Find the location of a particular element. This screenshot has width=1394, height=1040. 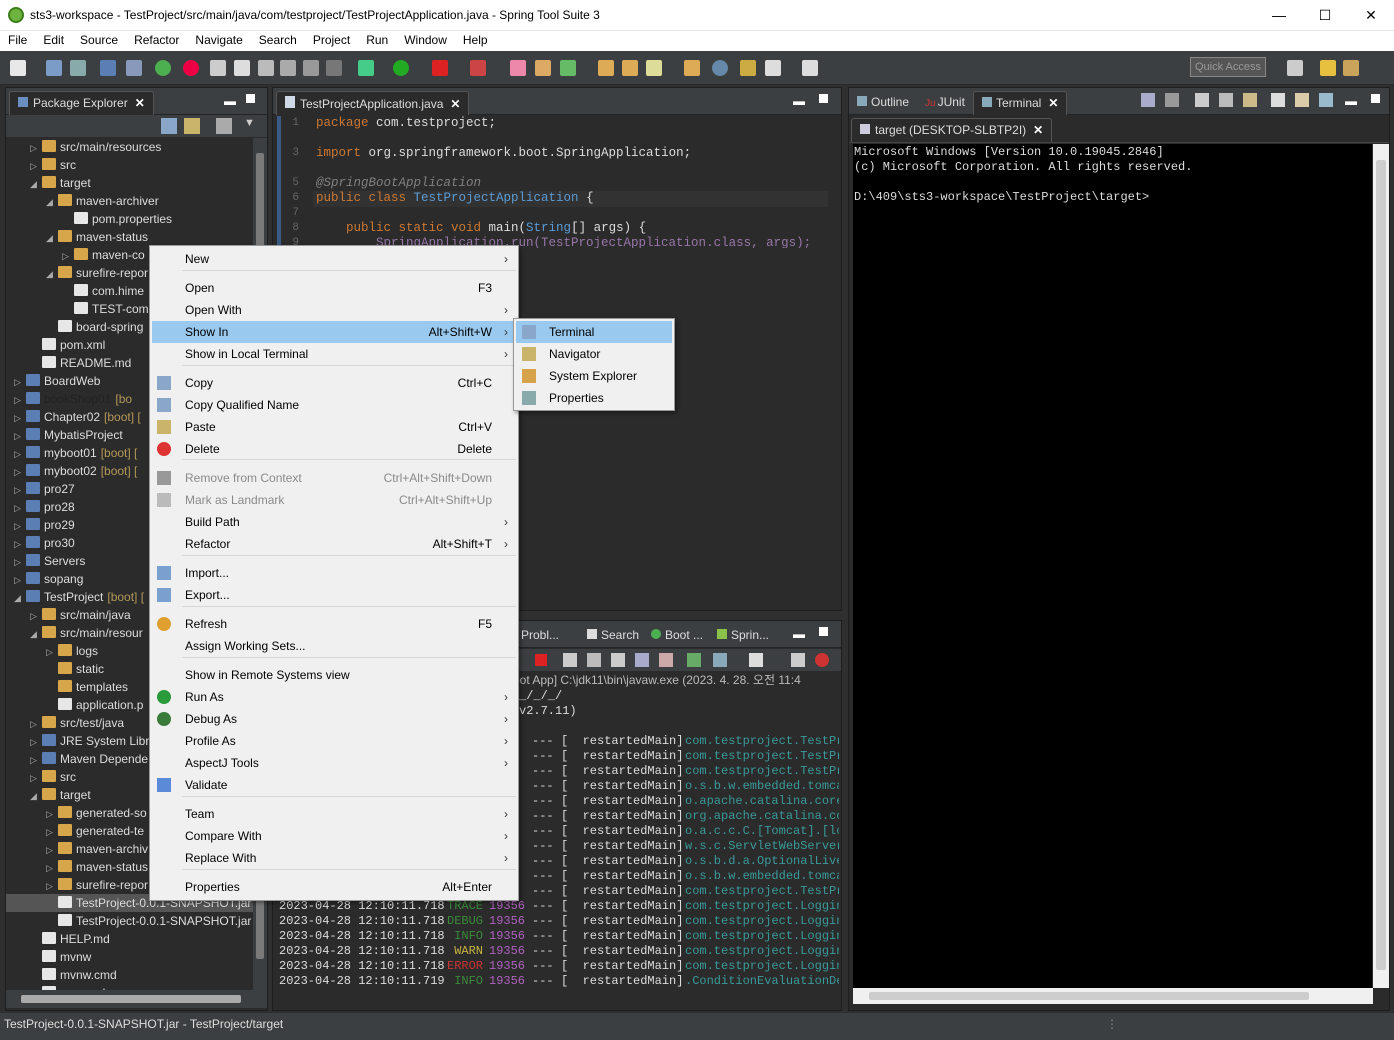

remove-launch-icon is located at coordinates (570, 660).